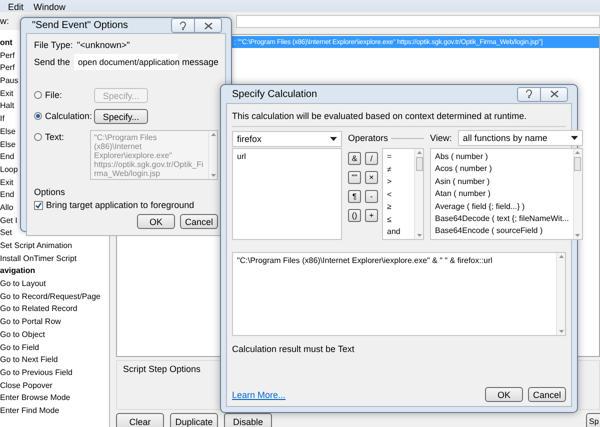 The width and height of the screenshot is (600, 427). Describe the element at coordinates (39, 309) in the screenshot. I see `step-item: Go to Related Record` at that location.